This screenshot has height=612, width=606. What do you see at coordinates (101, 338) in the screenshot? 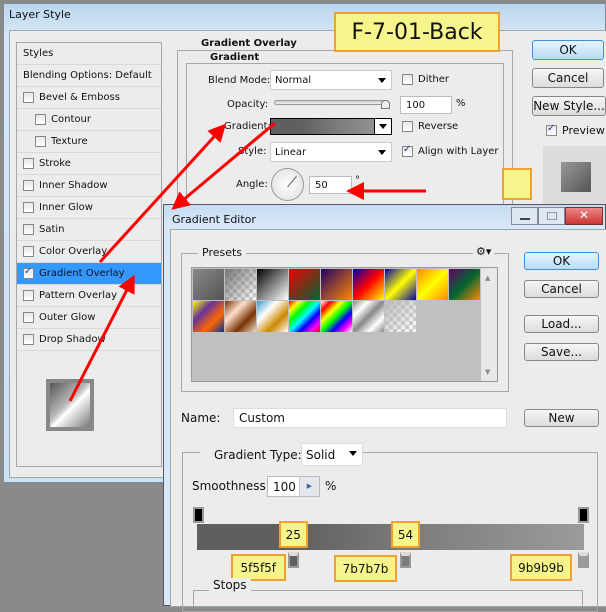
I see `arrow-to-gradient-overlay` at bounding box center [101, 338].